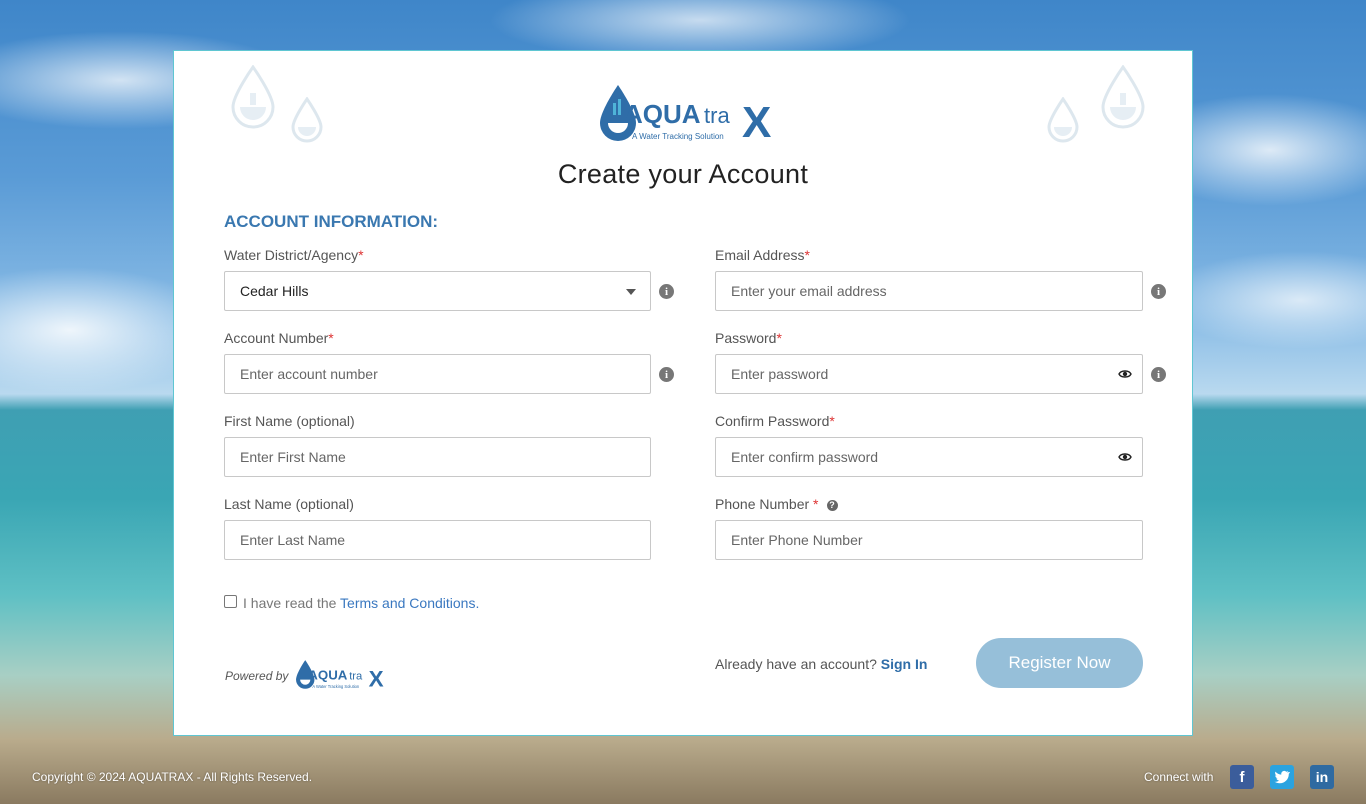 Image resolution: width=1366 pixels, height=804 pixels. I want to click on question-icon: ?, so click(832, 505).